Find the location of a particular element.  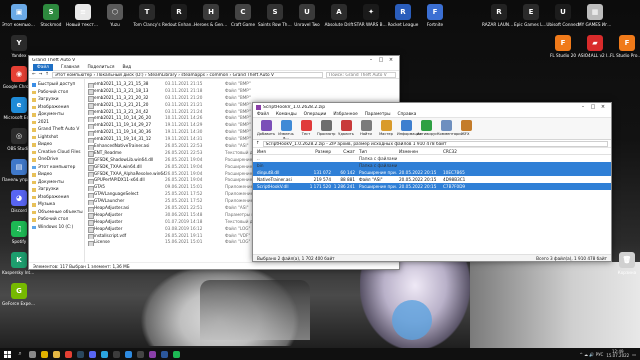

menu-item: Избранное is located at coordinates (345, 114).